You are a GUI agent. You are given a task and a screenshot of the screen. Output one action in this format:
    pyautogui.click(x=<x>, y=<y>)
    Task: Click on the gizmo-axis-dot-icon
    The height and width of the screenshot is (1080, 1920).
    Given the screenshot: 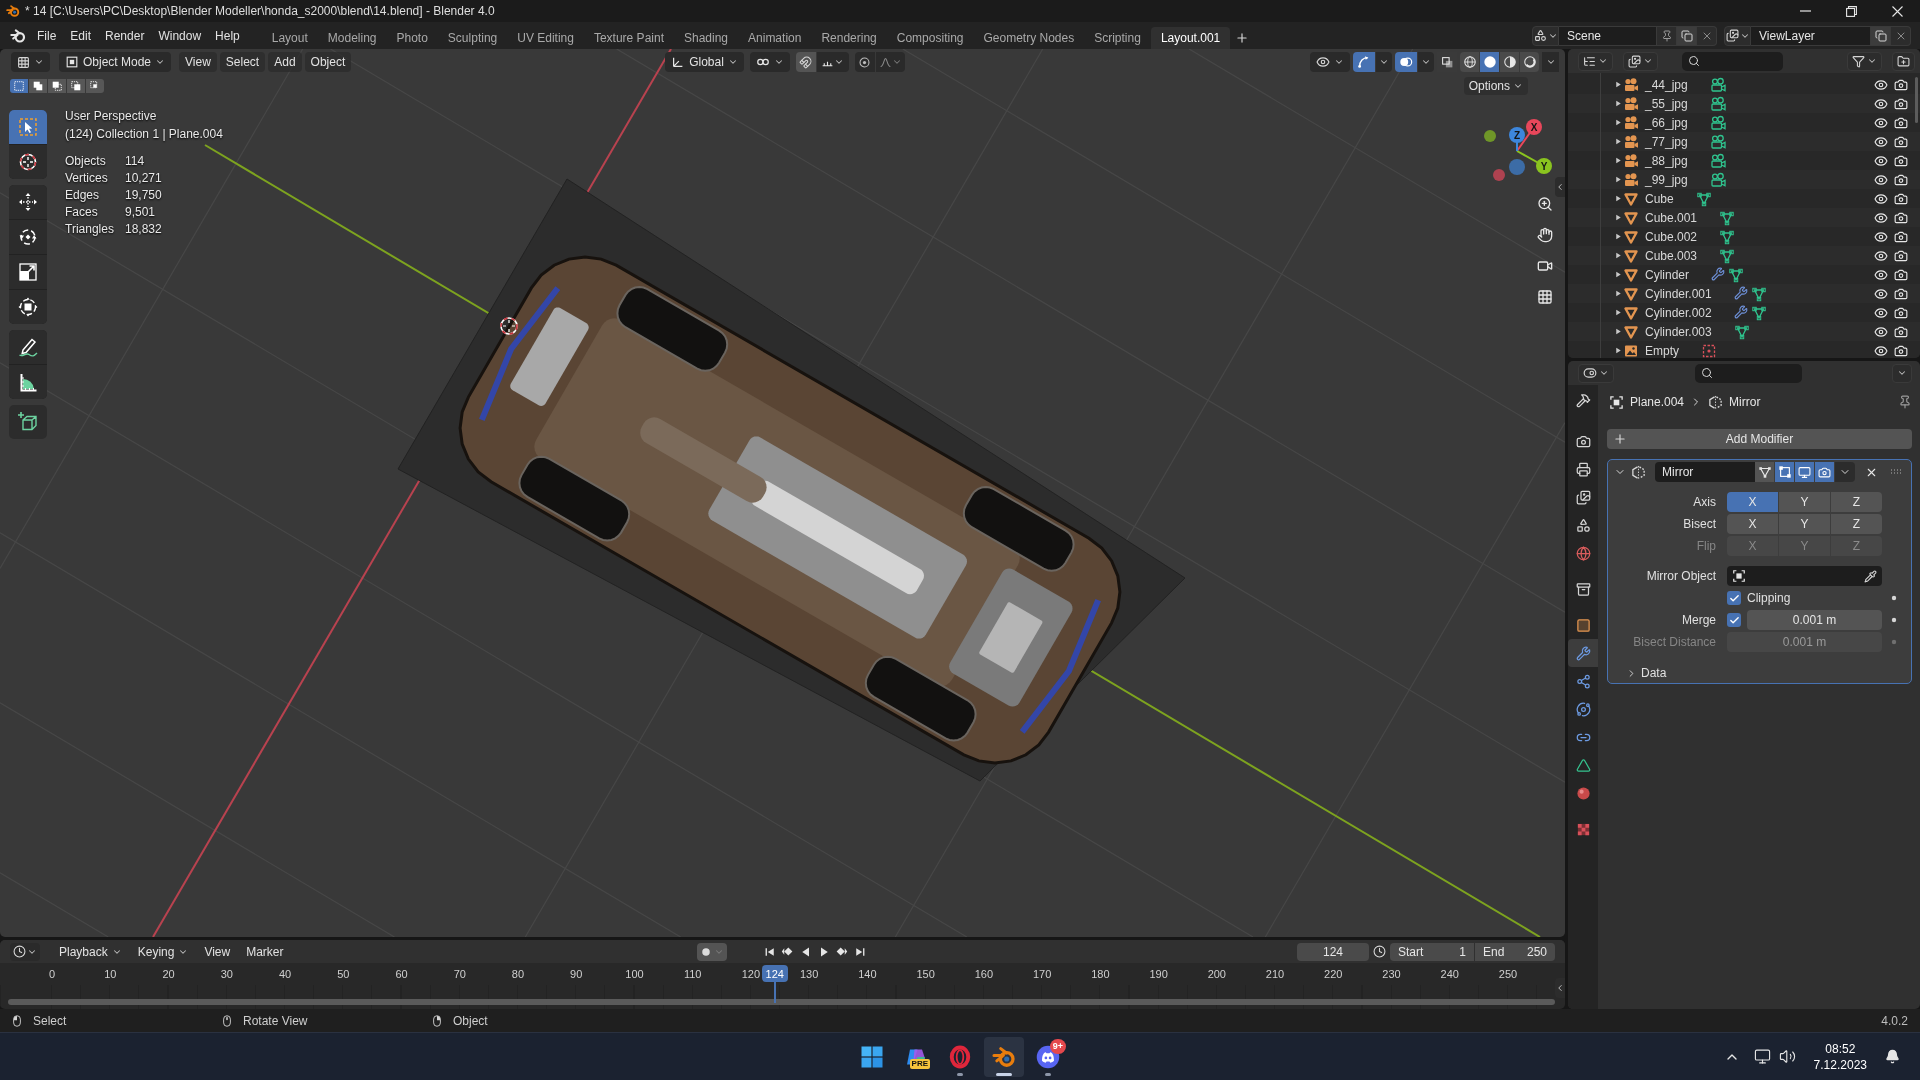 What is the action you would take?
    pyautogui.click(x=1517, y=167)
    